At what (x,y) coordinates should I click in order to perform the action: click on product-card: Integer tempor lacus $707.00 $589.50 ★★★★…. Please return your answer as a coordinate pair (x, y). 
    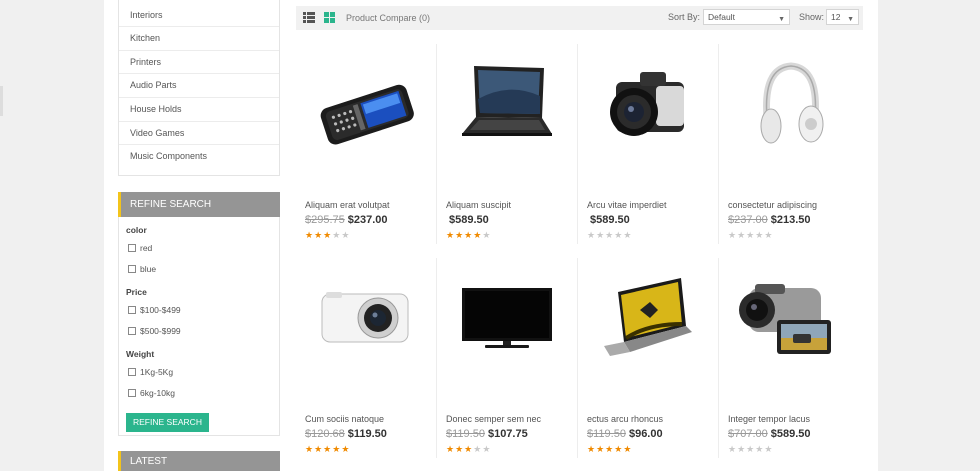
    Looking at the image, I should click on (789, 358).